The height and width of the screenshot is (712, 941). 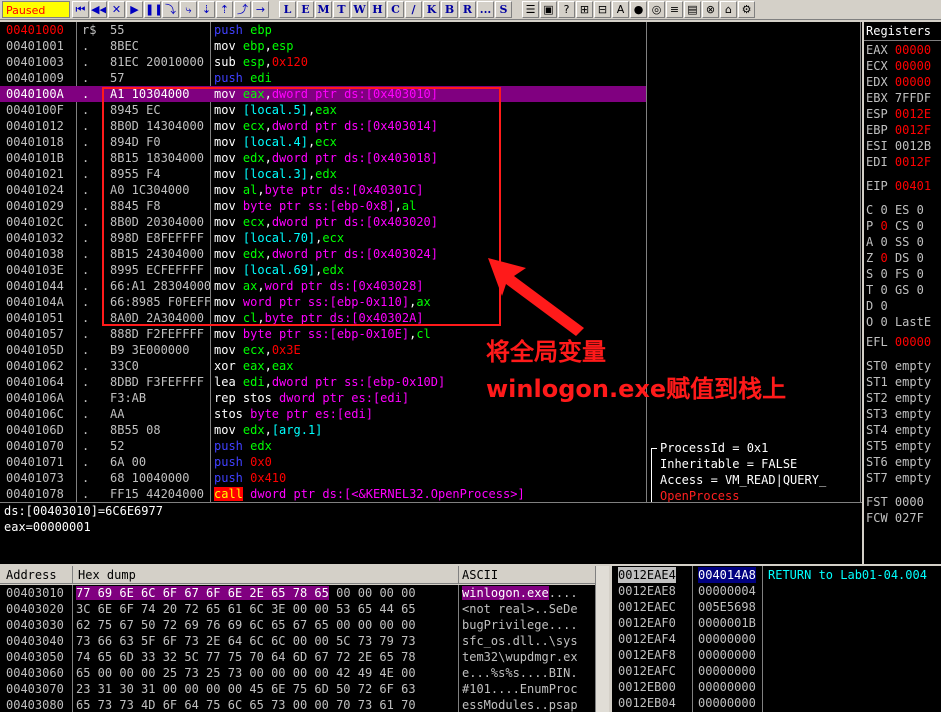 I want to click on toolbar-option-button: ☰, so click(x=530, y=9).